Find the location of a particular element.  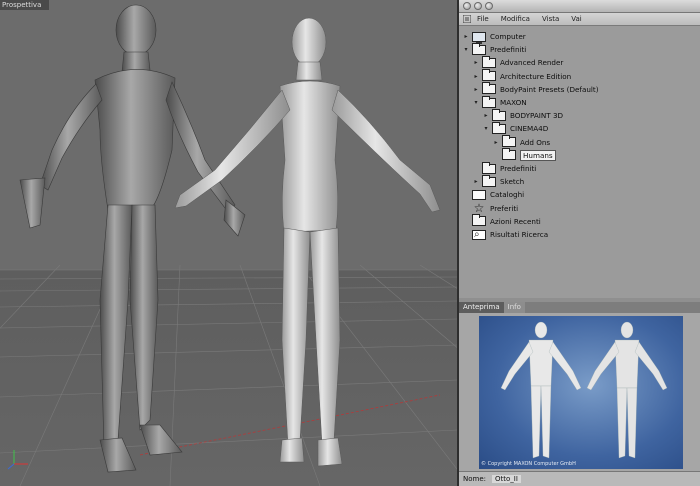

tree-item-label: Azioni Recenti is located at coordinates (515, 221).